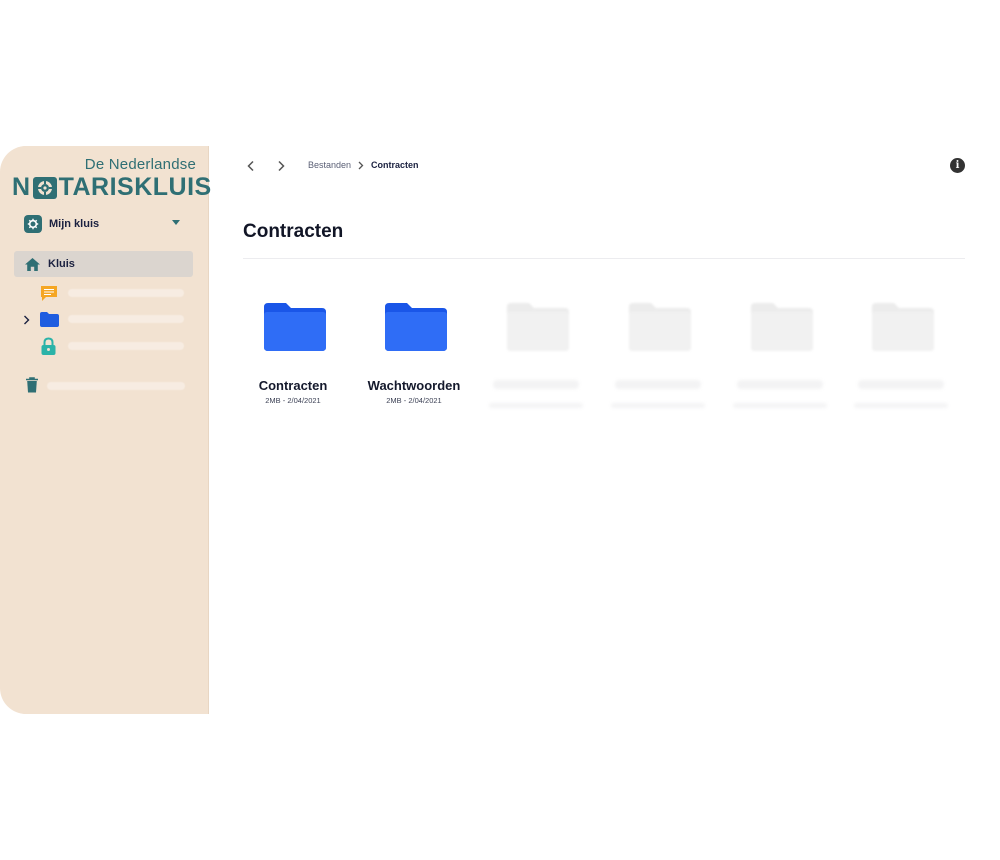  Describe the element at coordinates (49, 293) in the screenshot. I see `chat-icon` at that location.